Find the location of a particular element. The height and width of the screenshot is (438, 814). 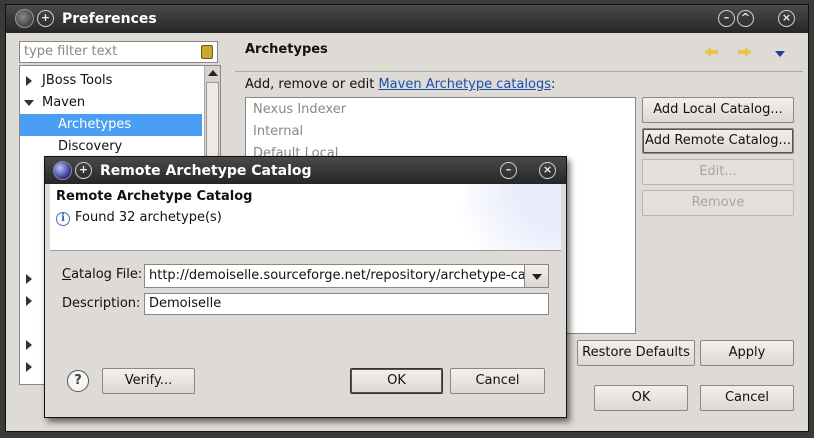

list-item: Internal is located at coordinates (278, 131).